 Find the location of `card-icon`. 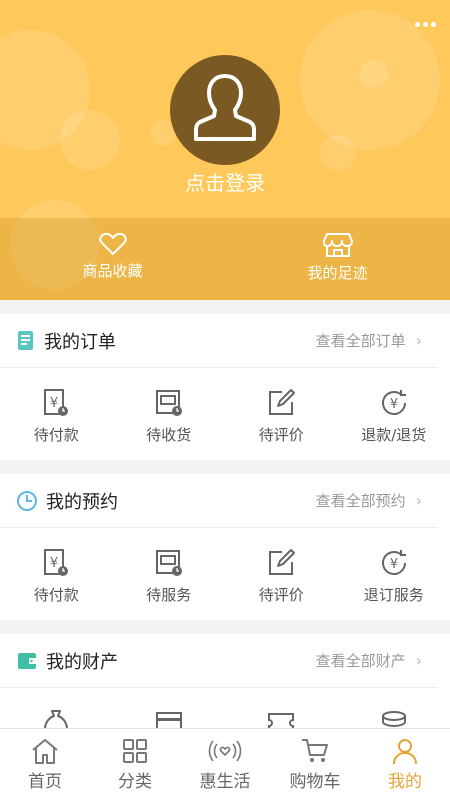

card-icon is located at coordinates (168, 720).